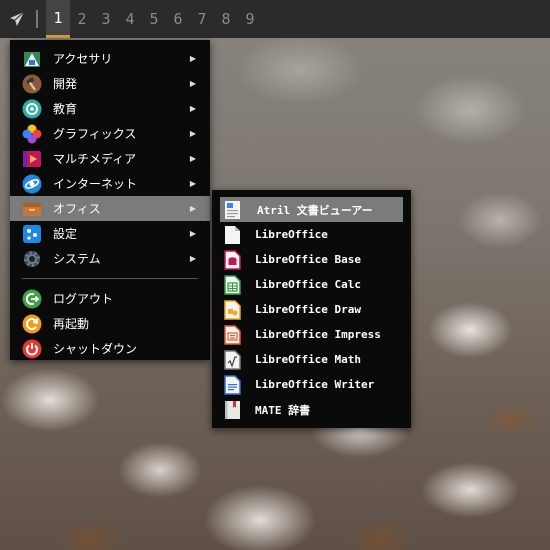 This screenshot has height=550, width=550. What do you see at coordinates (232, 384) in the screenshot?
I see `libreoffice-writer-icon` at bounding box center [232, 384].